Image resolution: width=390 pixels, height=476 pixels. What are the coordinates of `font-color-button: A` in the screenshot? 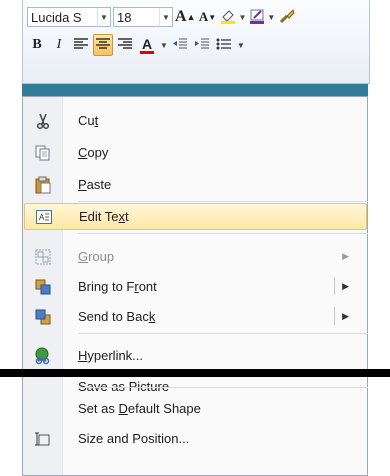 It's located at (147, 45).